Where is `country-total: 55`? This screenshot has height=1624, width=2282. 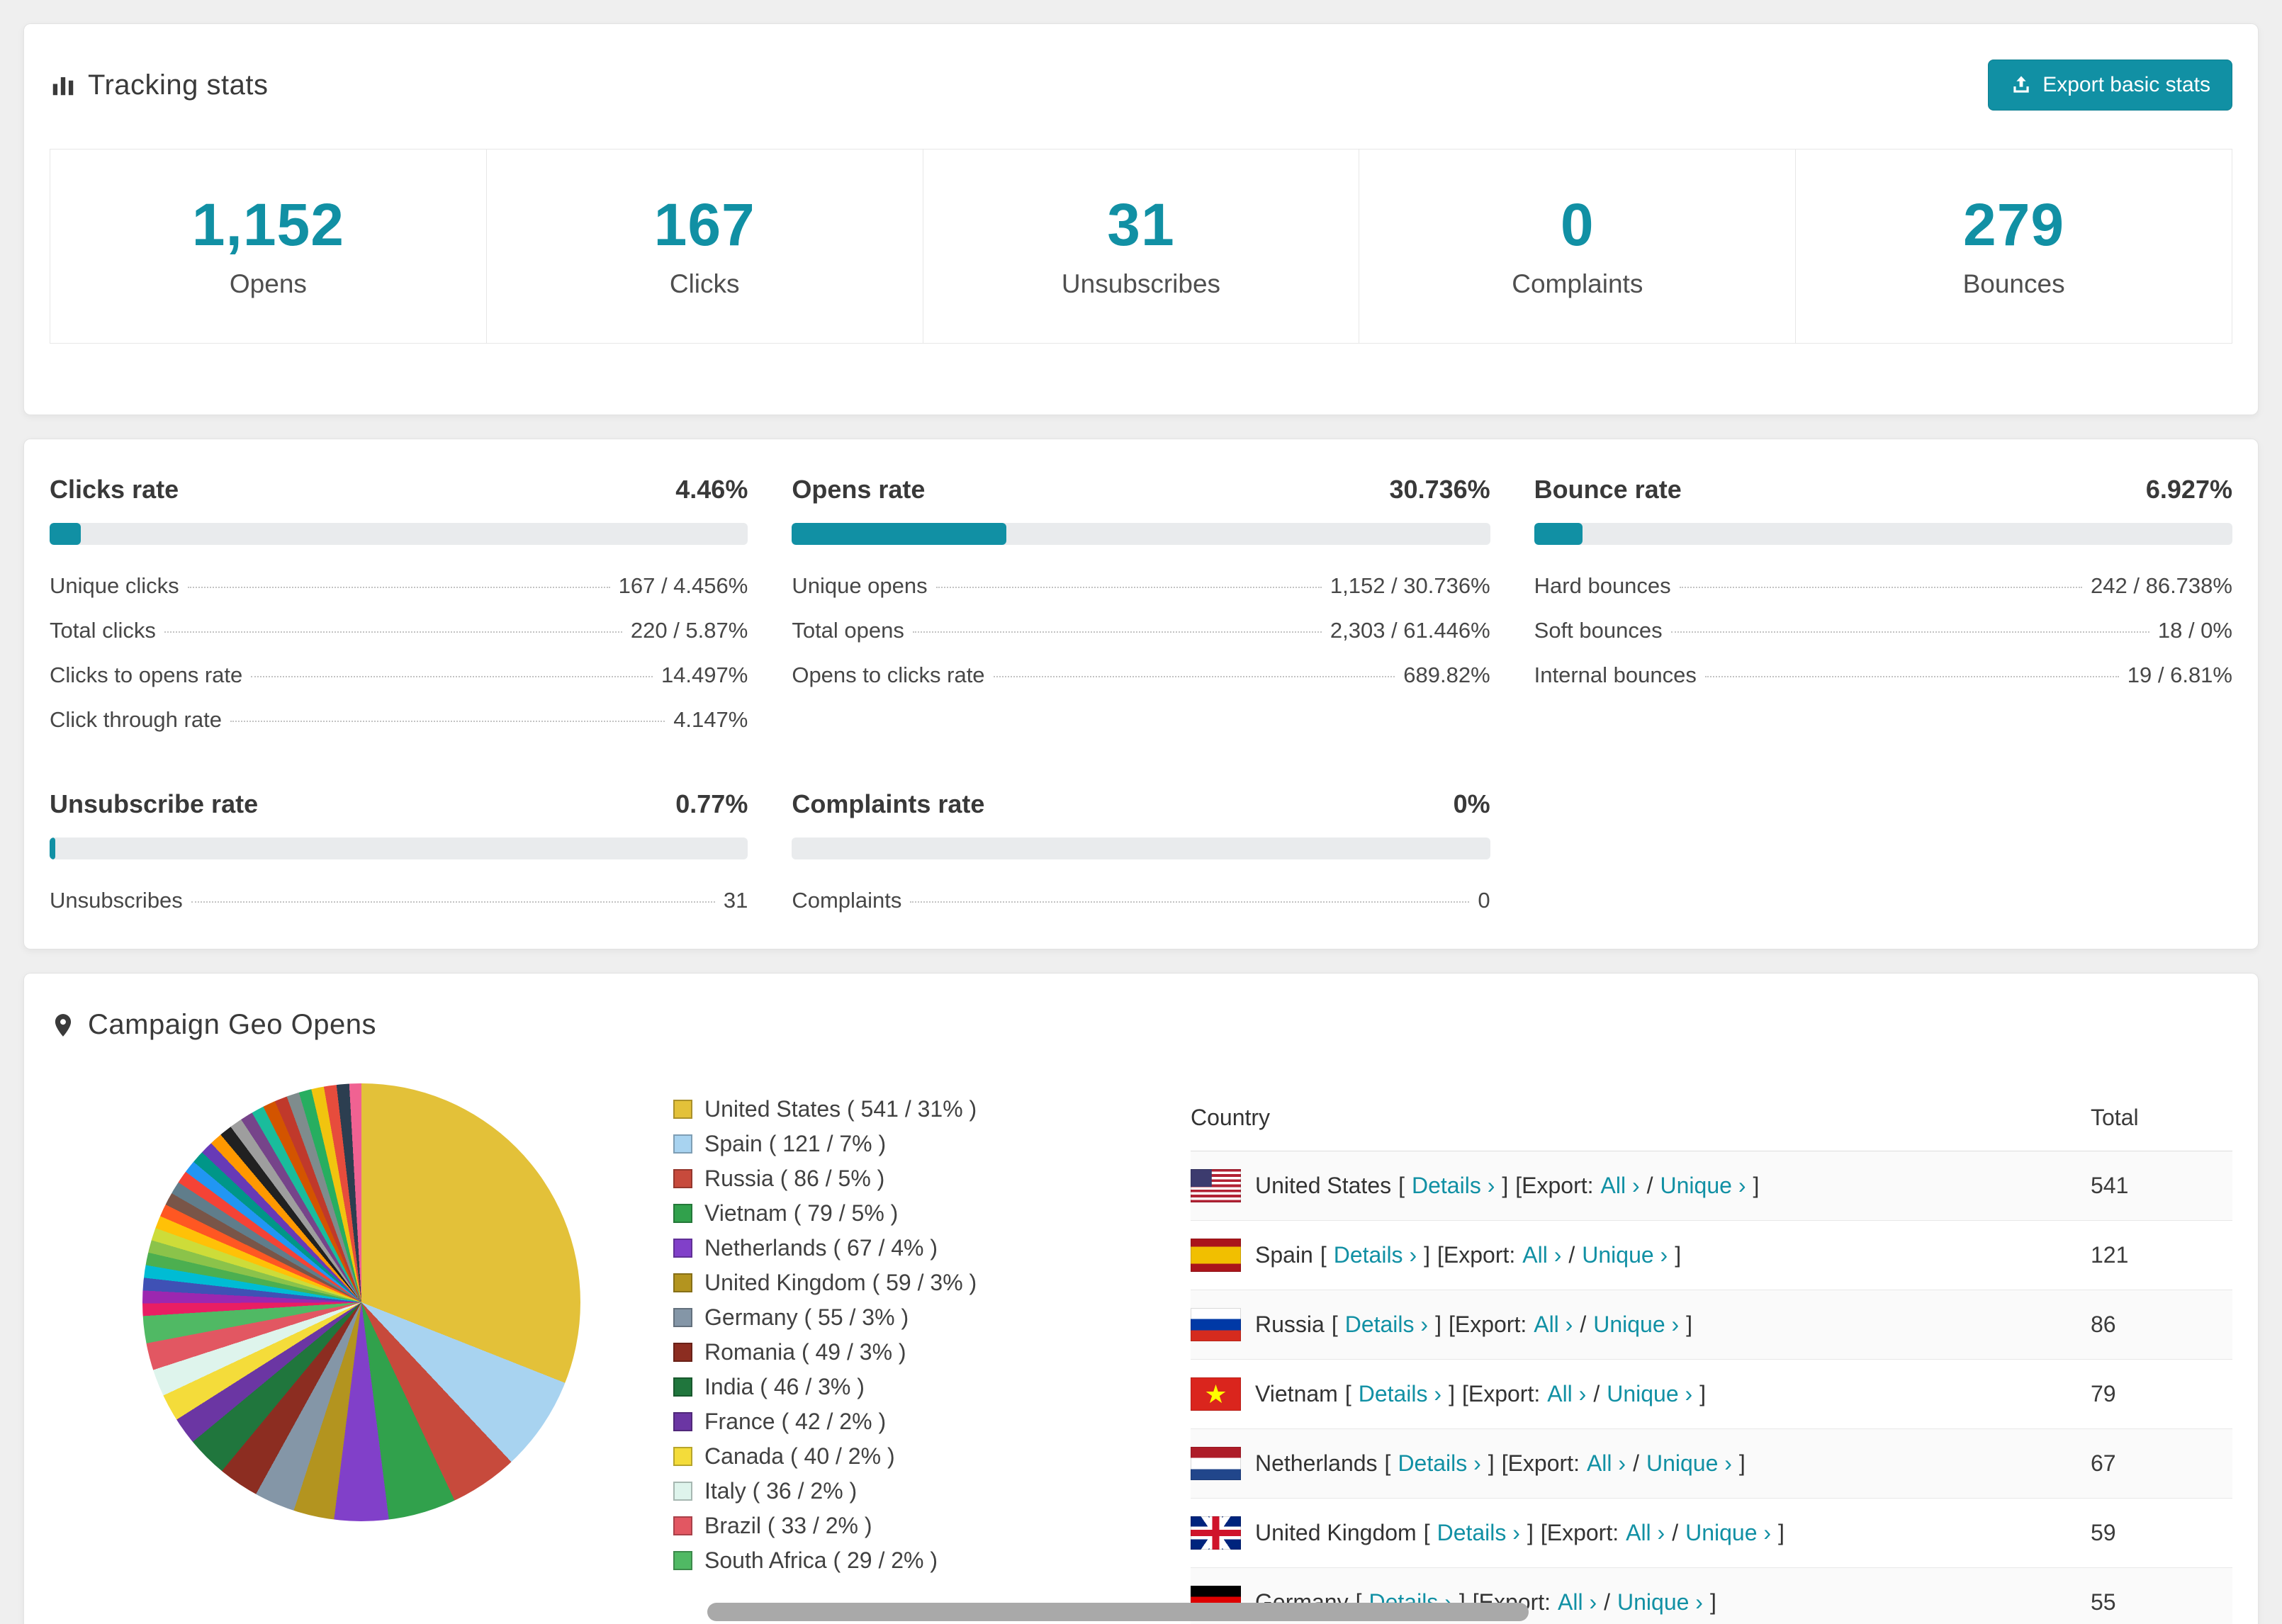 country-total: 55 is located at coordinates (2104, 1602).